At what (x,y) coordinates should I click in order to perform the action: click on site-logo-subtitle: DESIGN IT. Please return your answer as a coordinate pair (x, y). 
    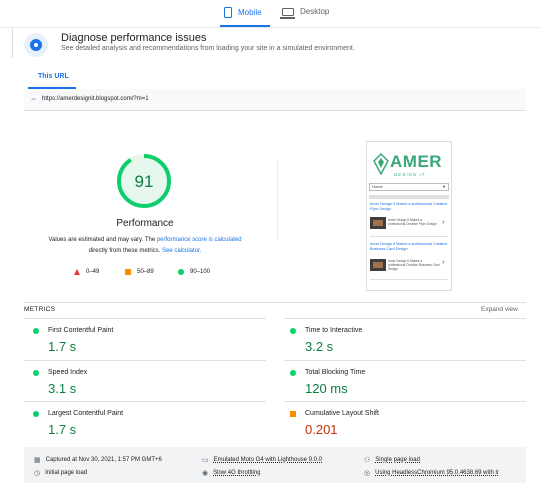
    Looking at the image, I should click on (410, 174).